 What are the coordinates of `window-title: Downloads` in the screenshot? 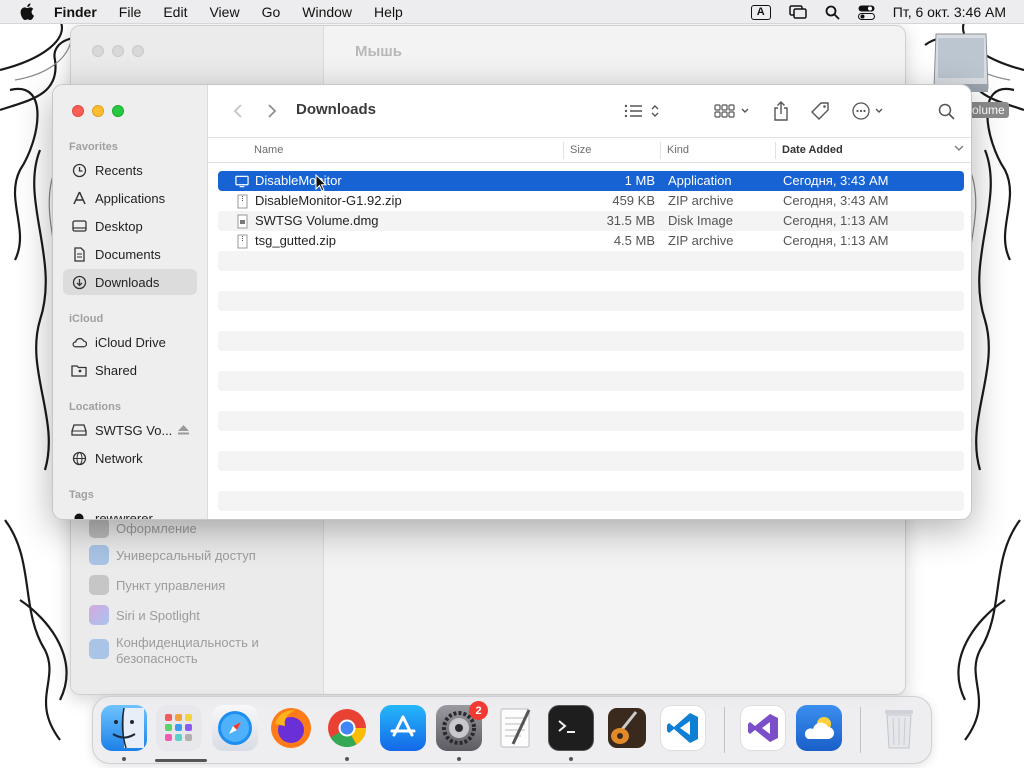 It's located at (336, 109).